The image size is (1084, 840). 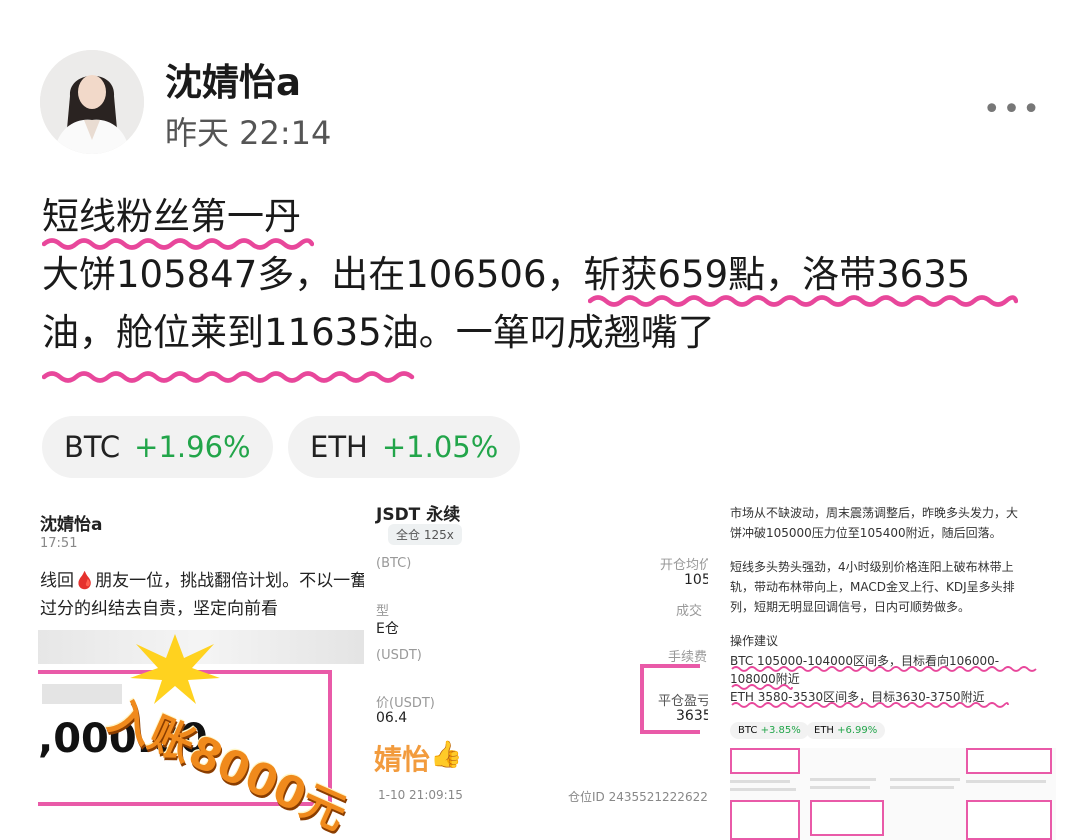 I want to click on blurred-area, so click(x=82, y=694).